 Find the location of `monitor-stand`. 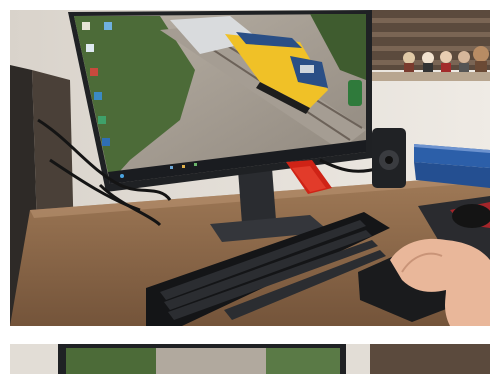

monitor-stand is located at coordinates (257, 196).